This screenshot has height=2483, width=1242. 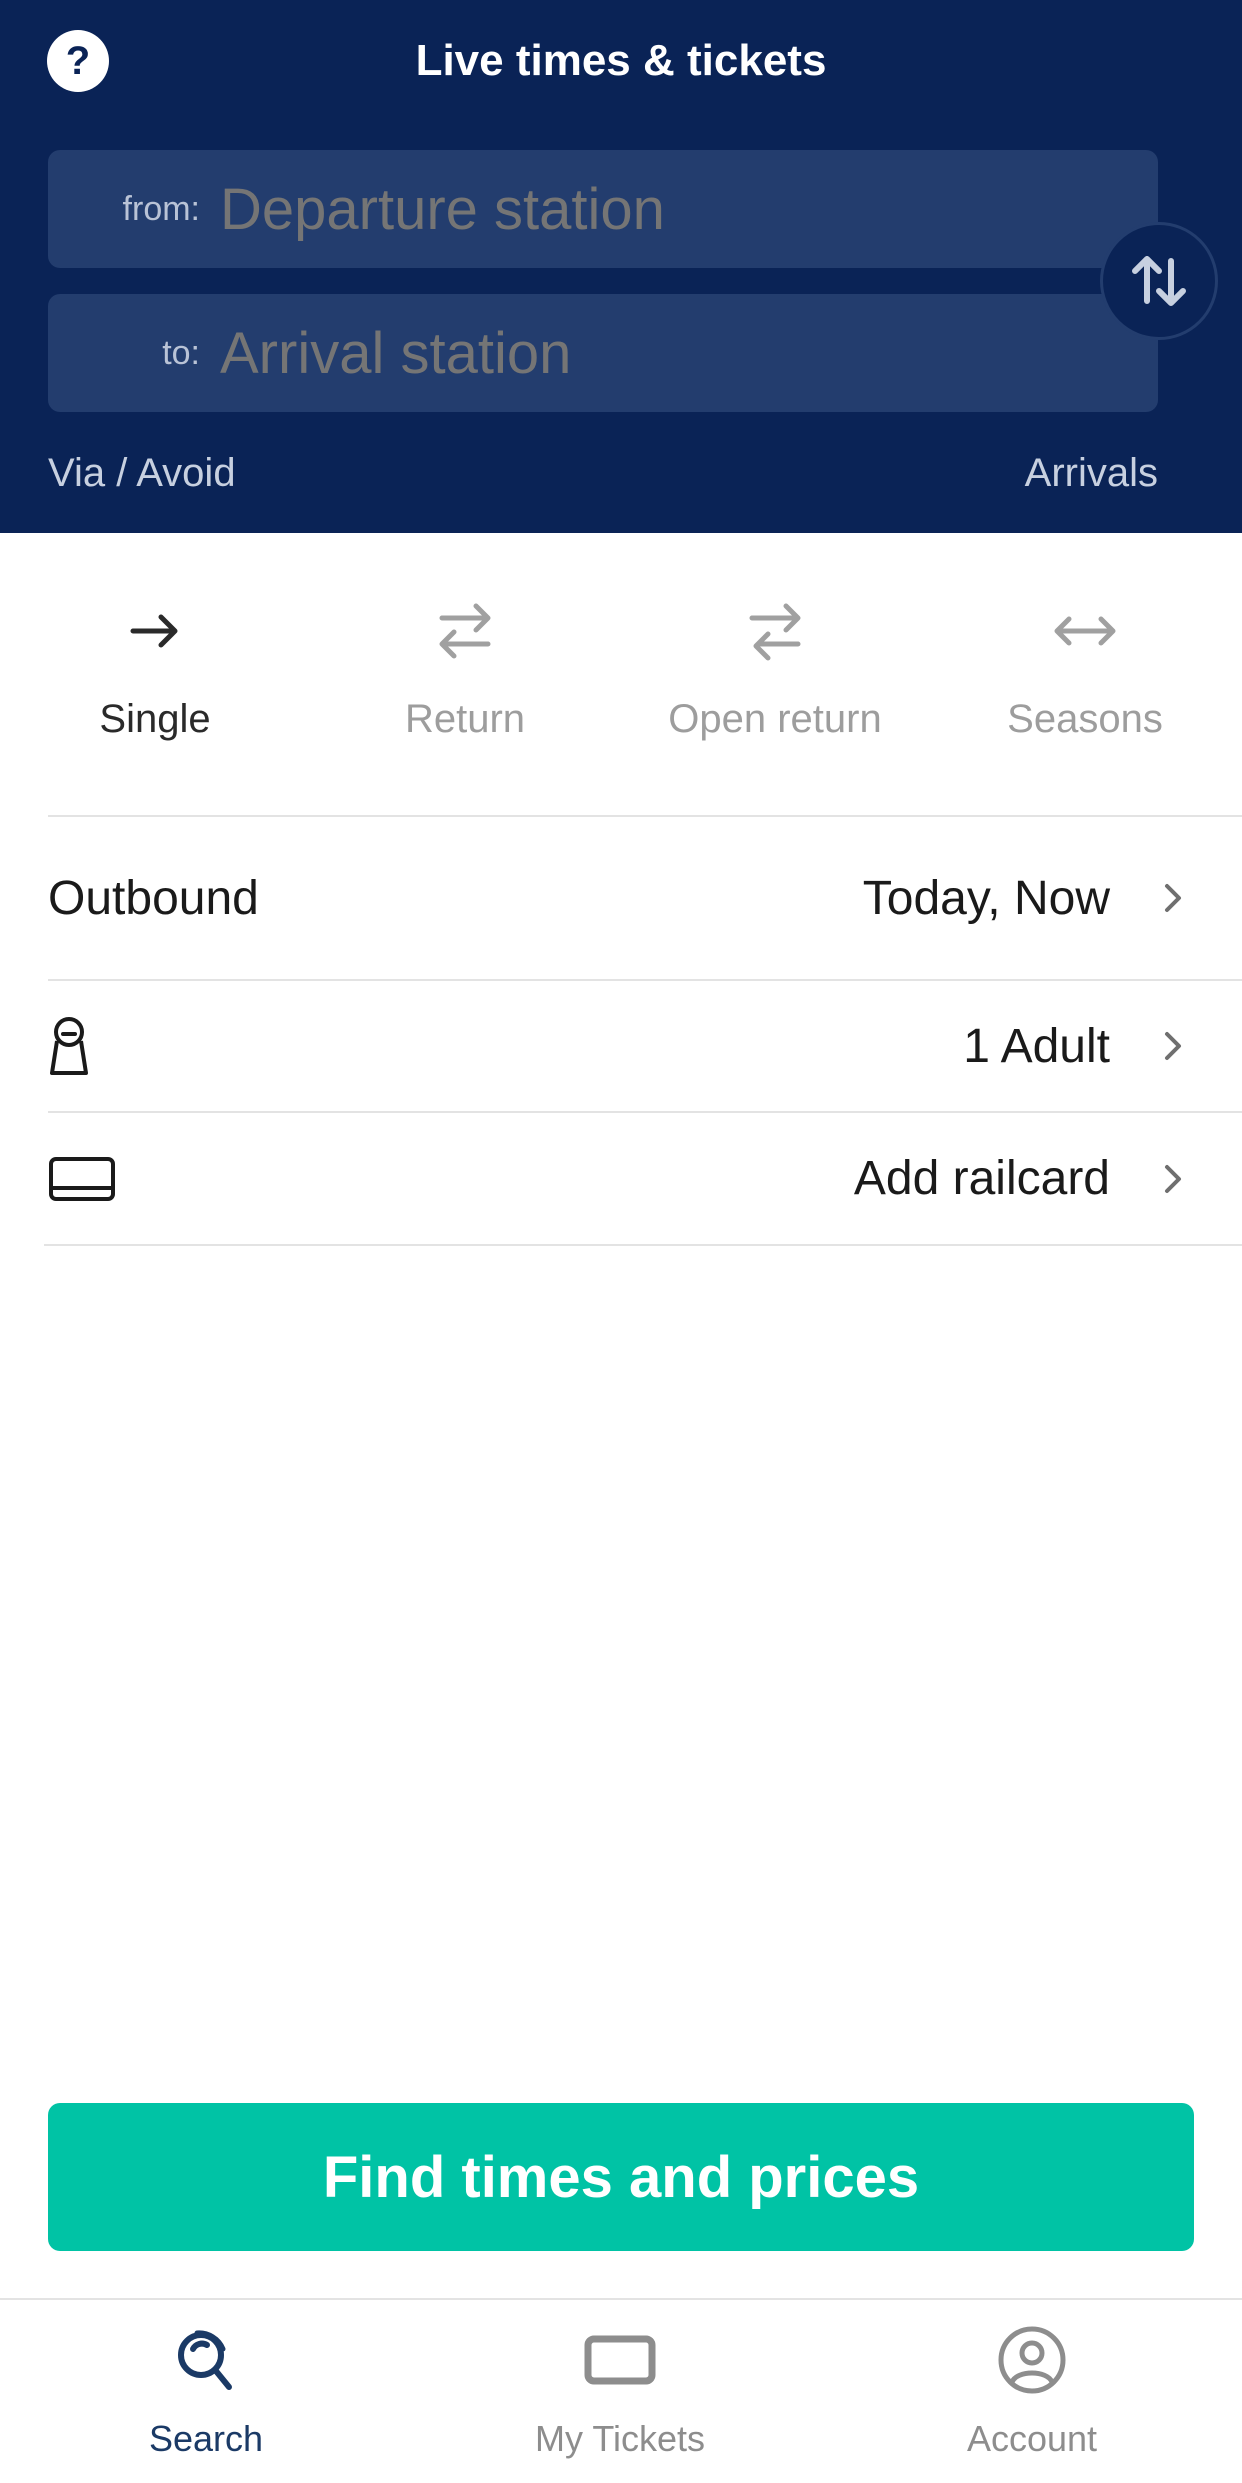 I want to click on outbound-label: Outbound, so click(x=153, y=898).